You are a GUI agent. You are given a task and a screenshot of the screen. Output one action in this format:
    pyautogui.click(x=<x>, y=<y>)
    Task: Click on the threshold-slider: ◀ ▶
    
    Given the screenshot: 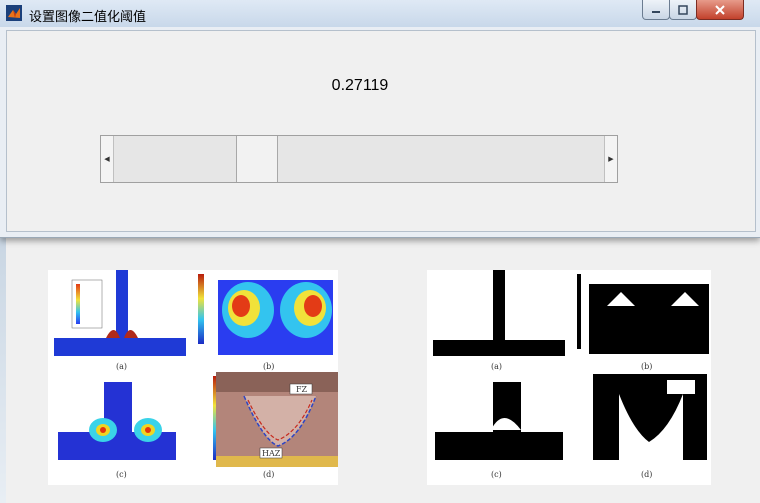 What is the action you would take?
    pyautogui.click(x=359, y=159)
    